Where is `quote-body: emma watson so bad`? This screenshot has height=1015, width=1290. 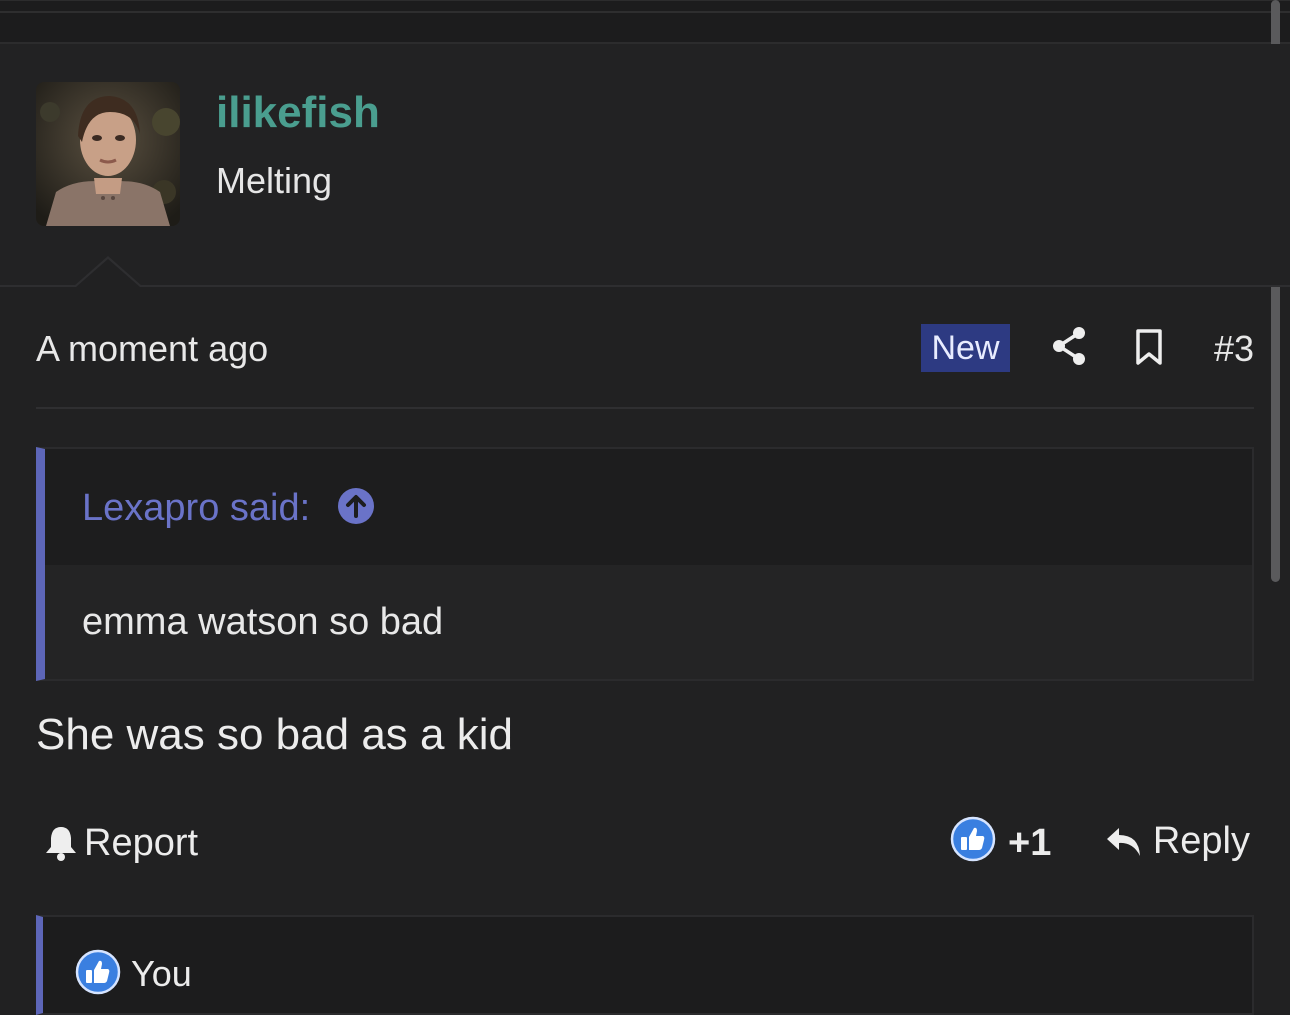
quote-body: emma watson so bad is located at coordinates (648, 622).